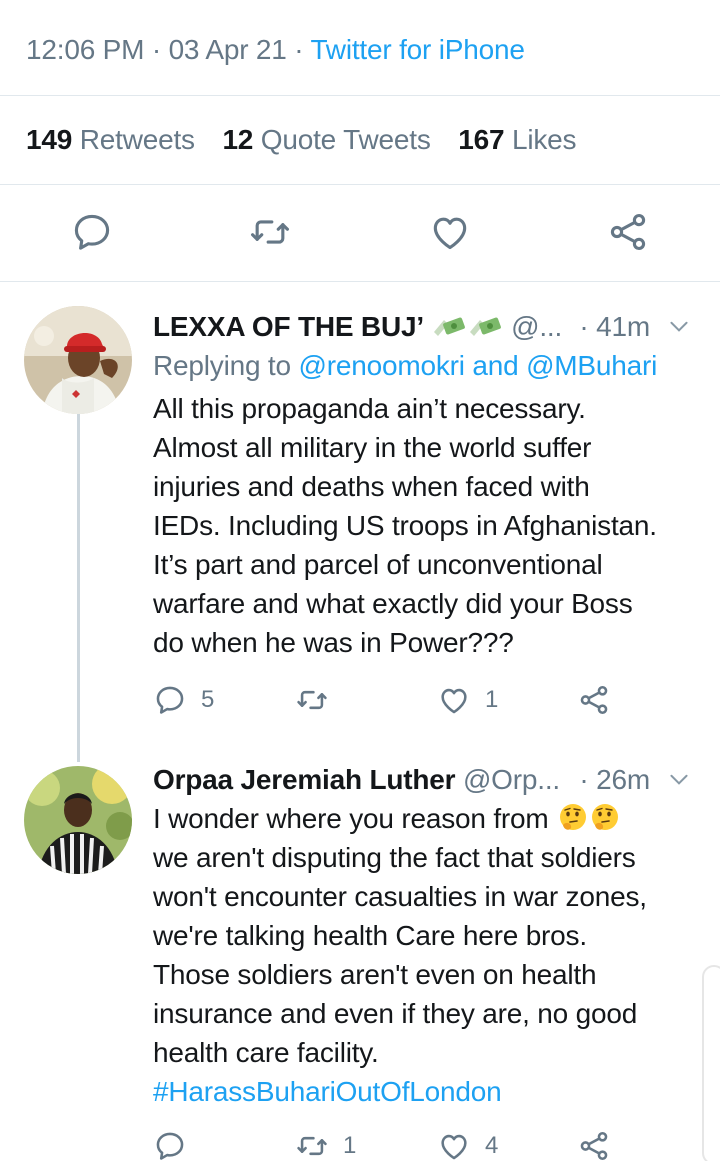 This screenshot has width=720, height=1161. I want to click on text-line: warfare and what exactly did your Boss, so click(393, 603).